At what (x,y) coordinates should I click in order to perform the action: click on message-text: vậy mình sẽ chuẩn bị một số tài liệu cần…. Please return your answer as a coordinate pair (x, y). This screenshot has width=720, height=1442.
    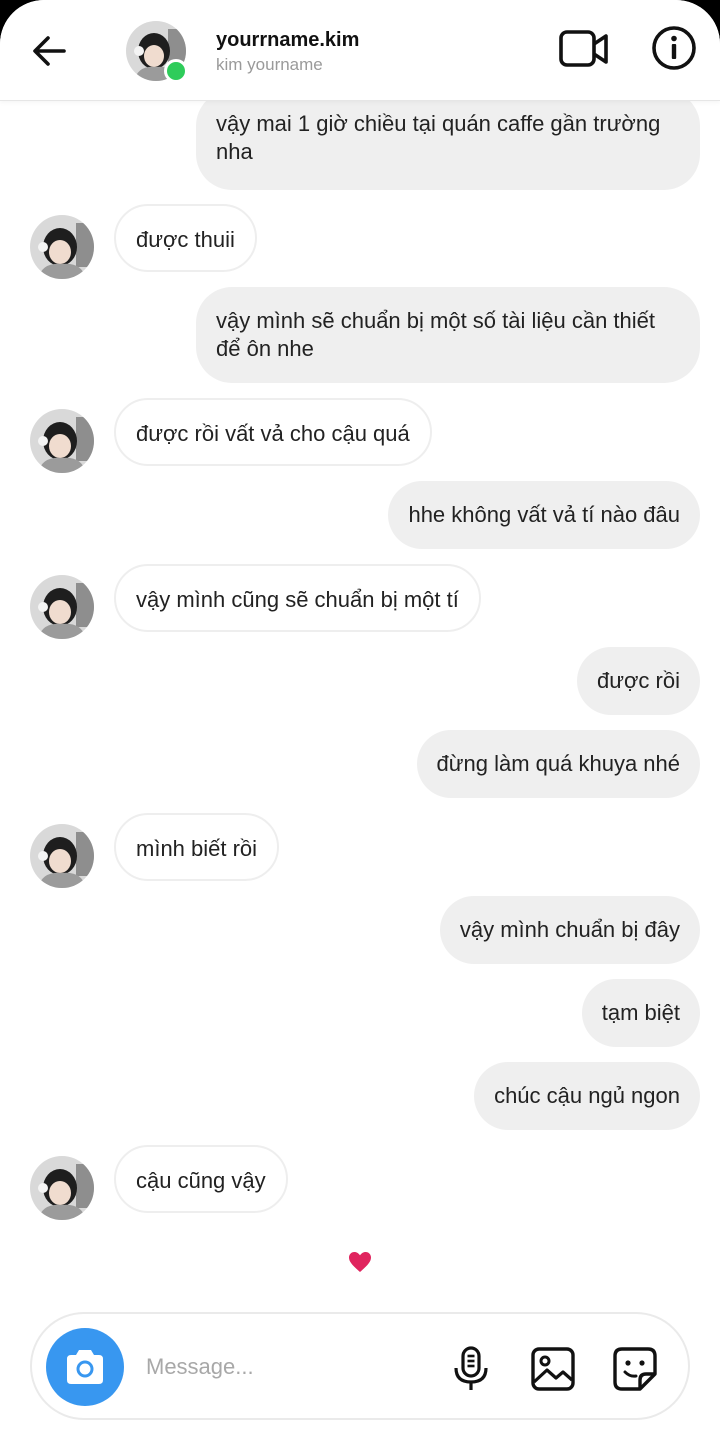
    Looking at the image, I should click on (436, 334).